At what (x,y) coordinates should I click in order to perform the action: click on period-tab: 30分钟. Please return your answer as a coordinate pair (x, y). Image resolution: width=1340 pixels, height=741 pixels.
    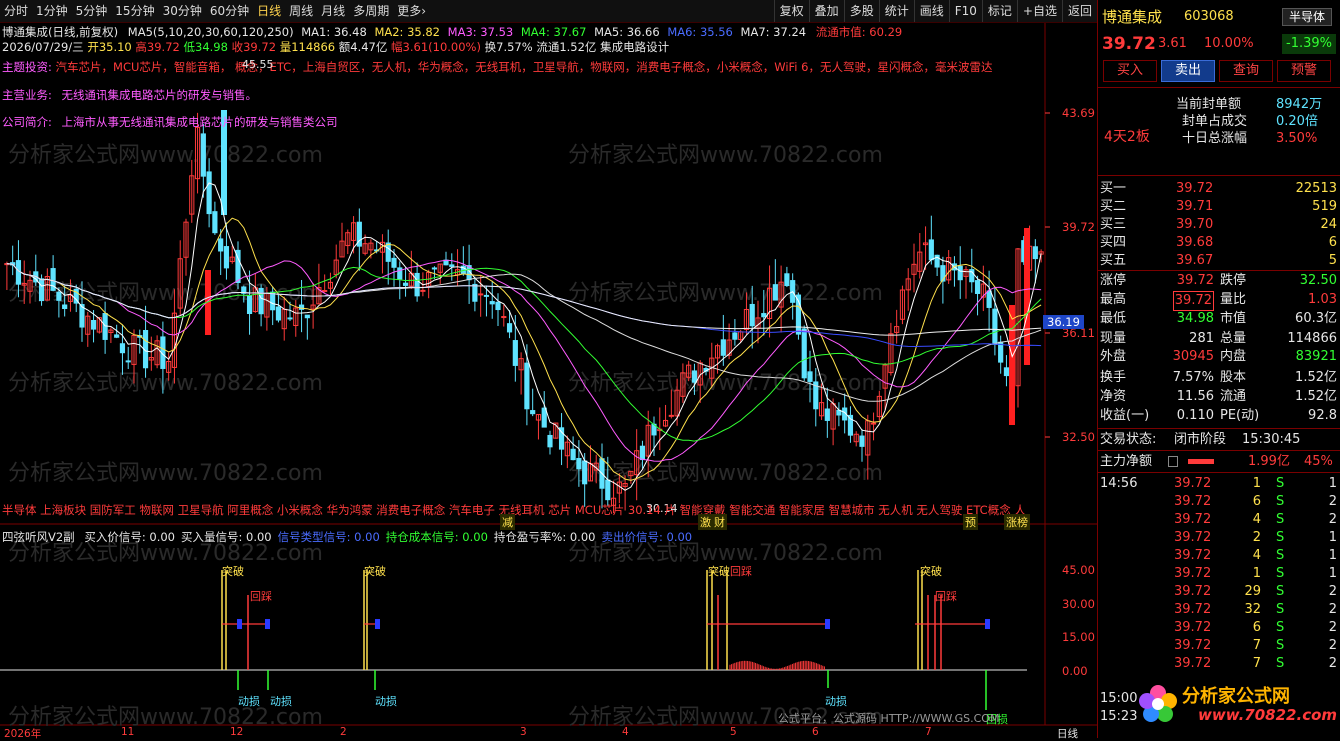
    Looking at the image, I should click on (182, 11).